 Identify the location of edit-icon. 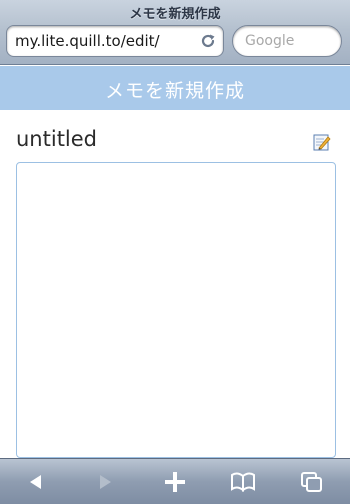
(322, 142).